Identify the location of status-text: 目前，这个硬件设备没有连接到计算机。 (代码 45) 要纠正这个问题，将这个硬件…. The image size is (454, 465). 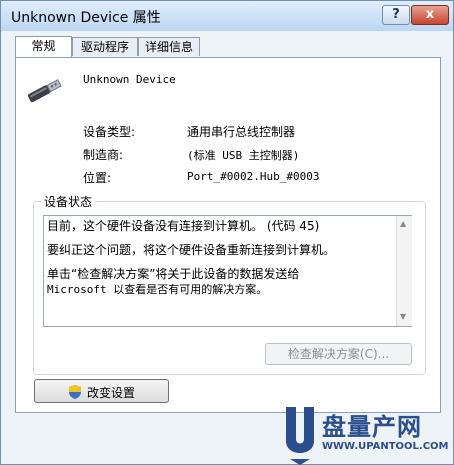
(219, 262).